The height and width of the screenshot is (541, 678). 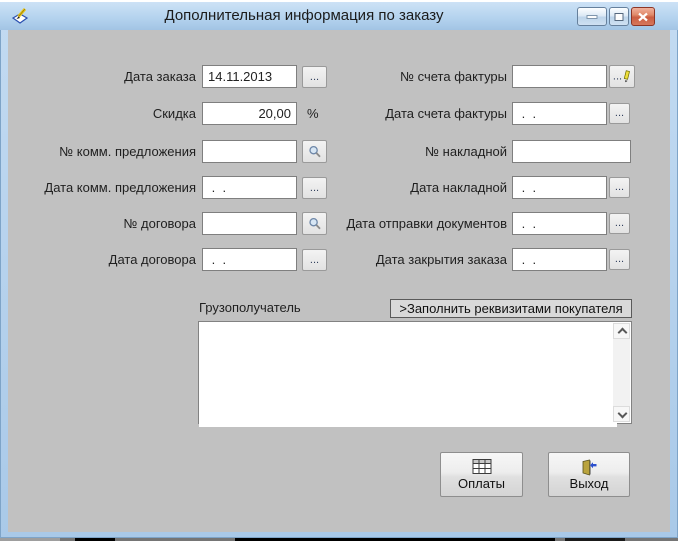 I want to click on chevron-up-icon, so click(x=622, y=332).